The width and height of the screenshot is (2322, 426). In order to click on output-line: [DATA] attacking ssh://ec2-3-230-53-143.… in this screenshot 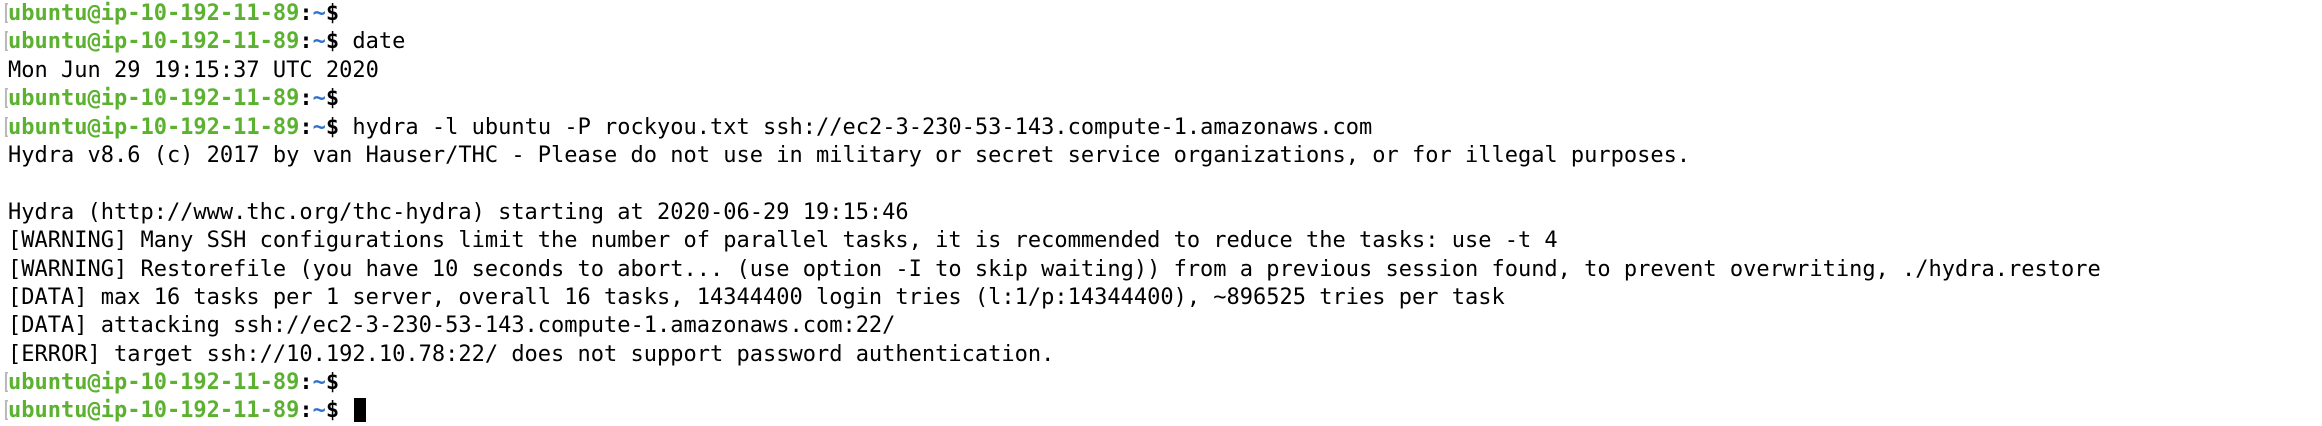, I will do `click(1161, 326)`.